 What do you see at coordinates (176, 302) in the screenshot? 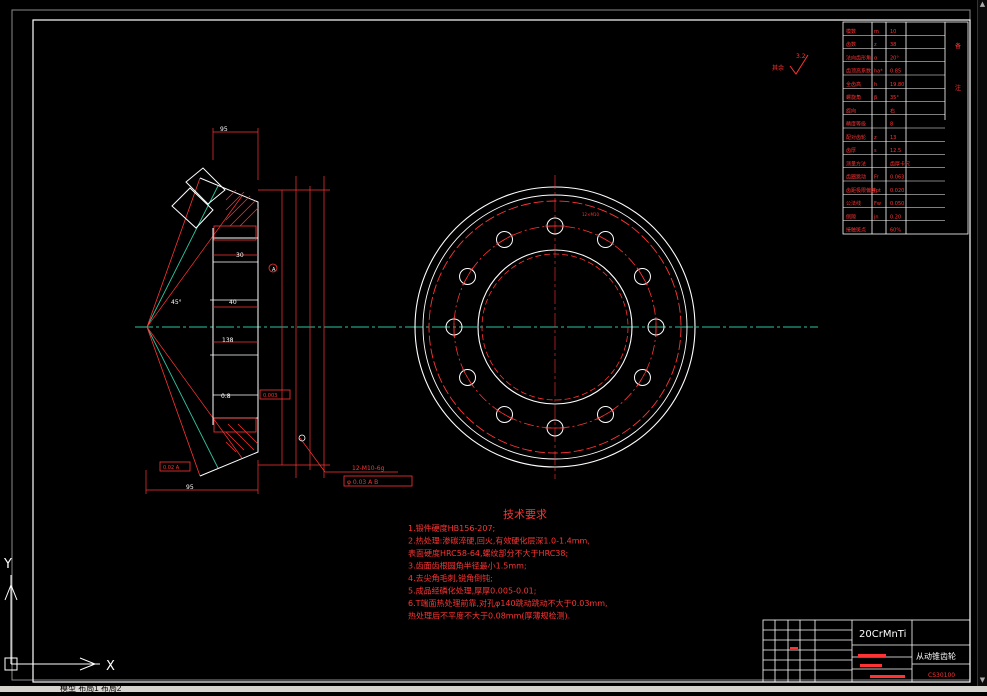
I see `dim-angle: 45°` at bounding box center [176, 302].